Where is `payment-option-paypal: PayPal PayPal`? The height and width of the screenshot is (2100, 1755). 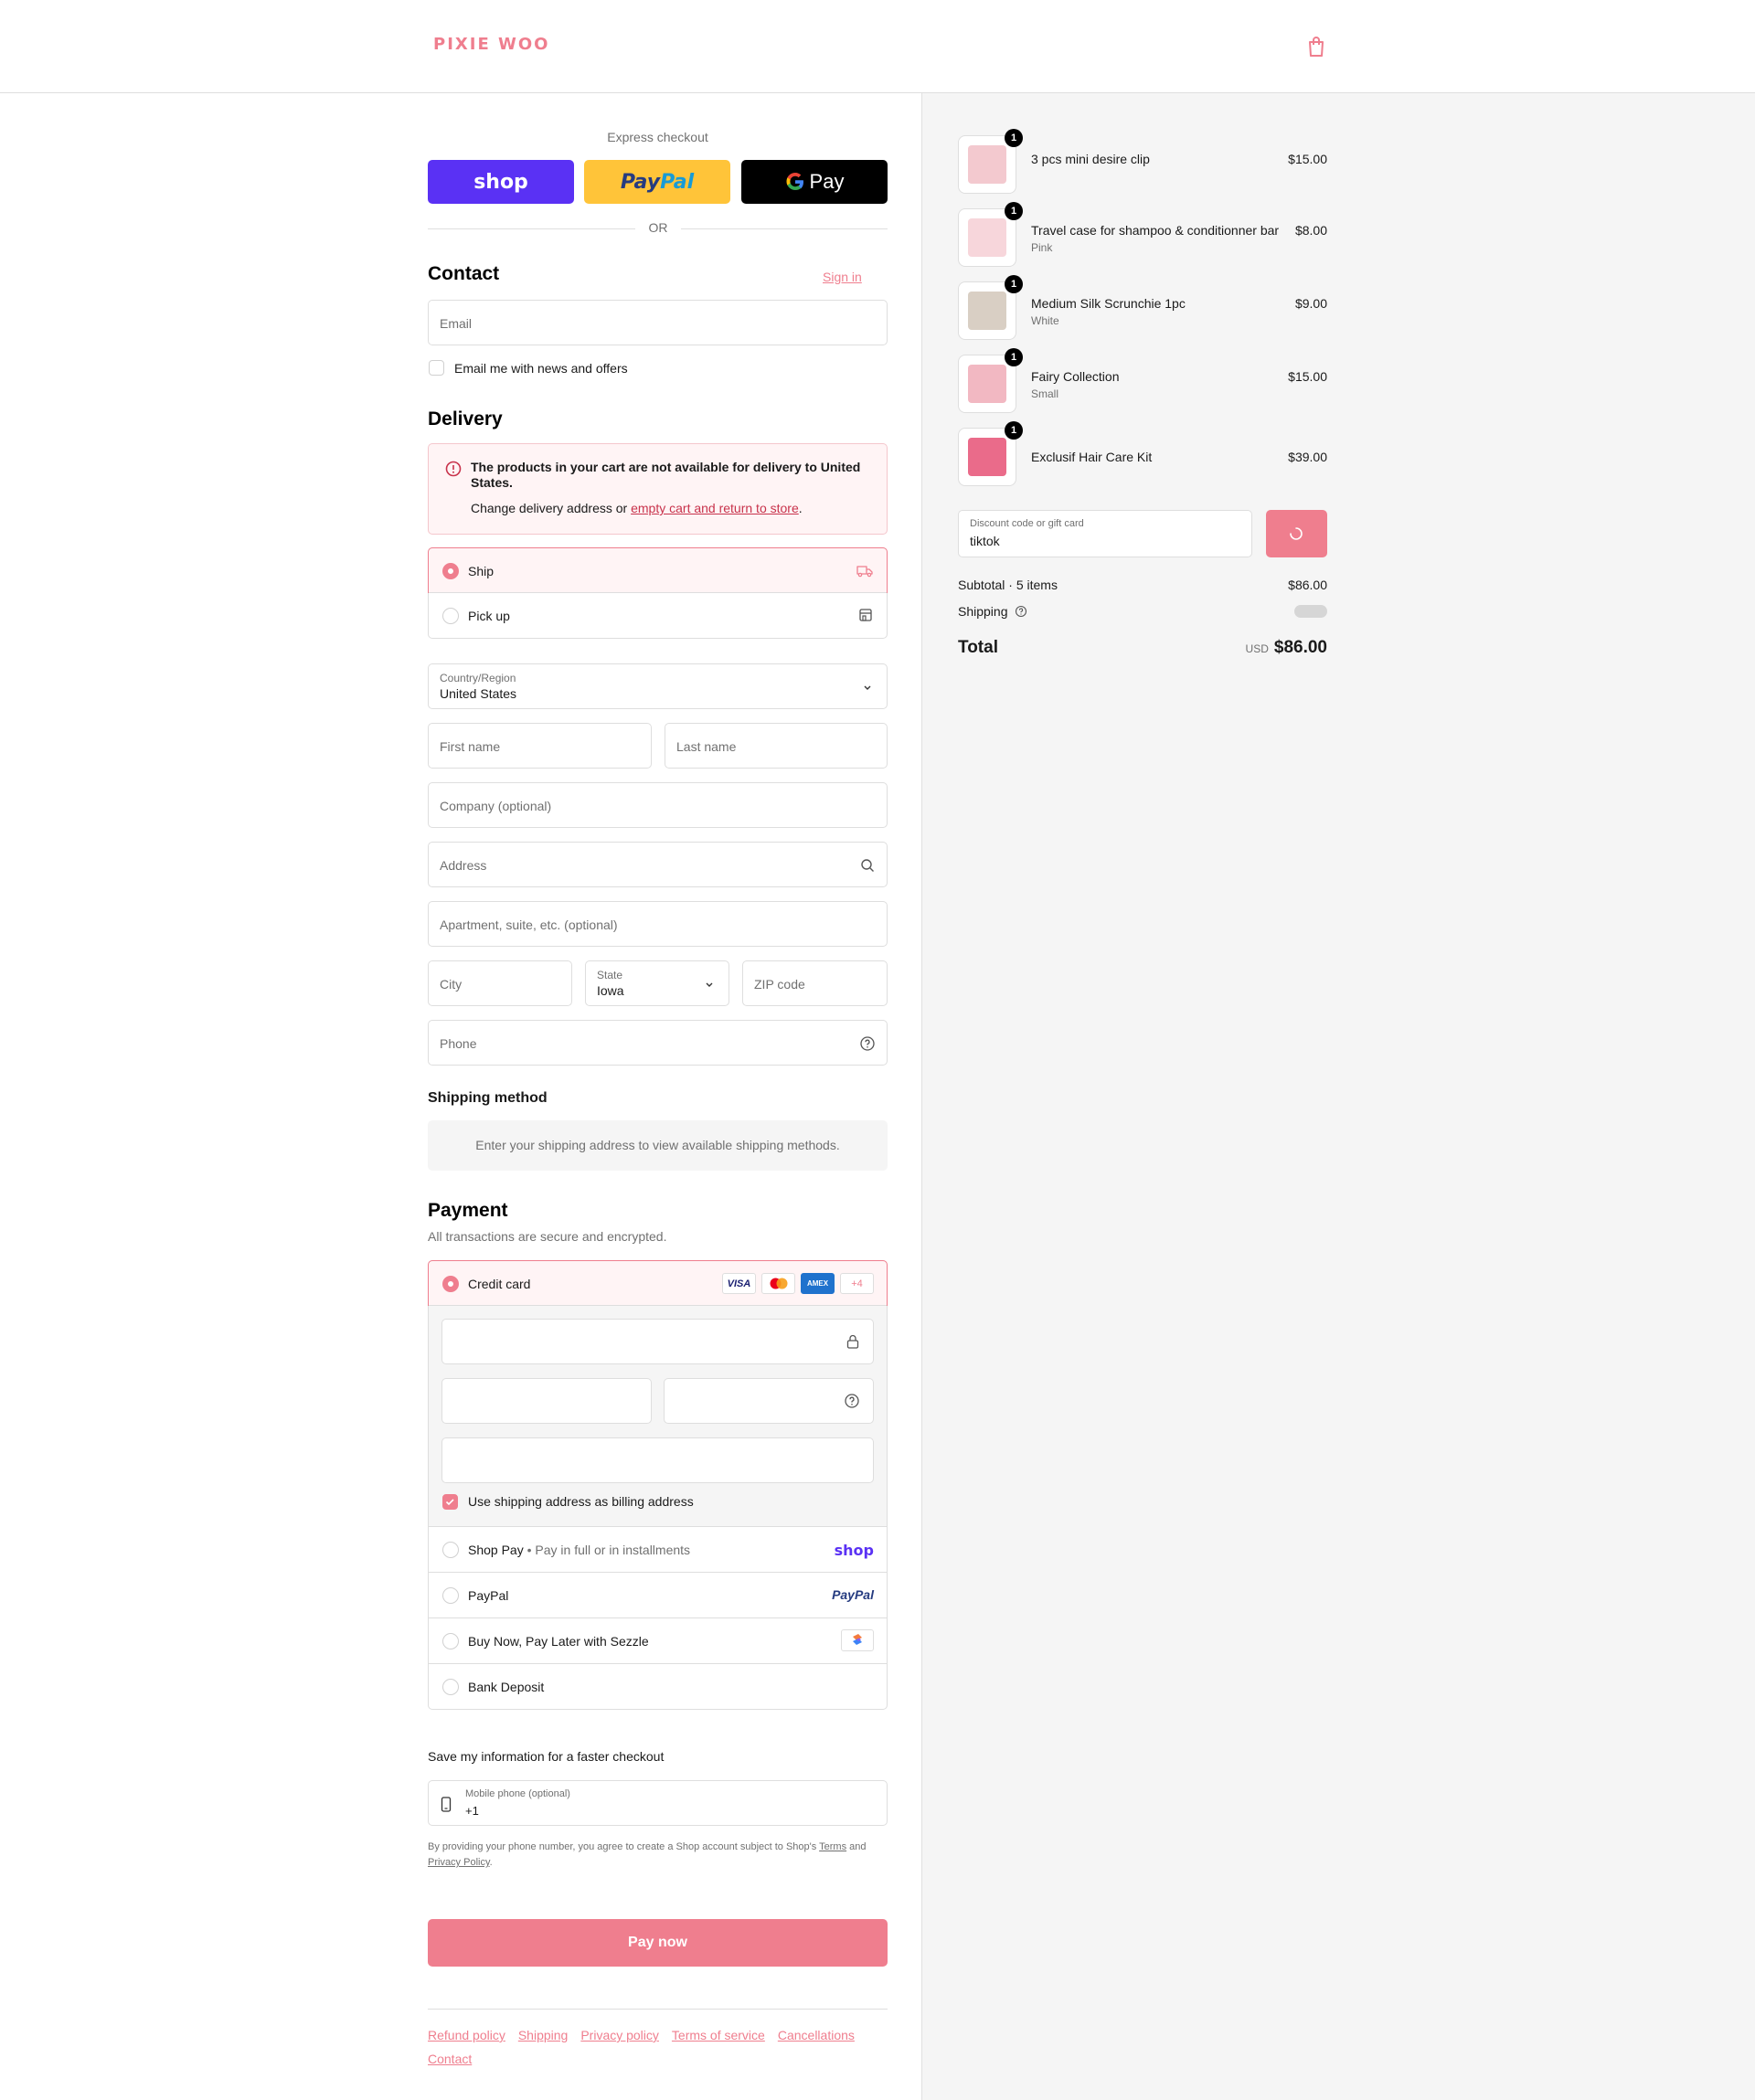 payment-option-paypal: PayPal PayPal is located at coordinates (658, 1594).